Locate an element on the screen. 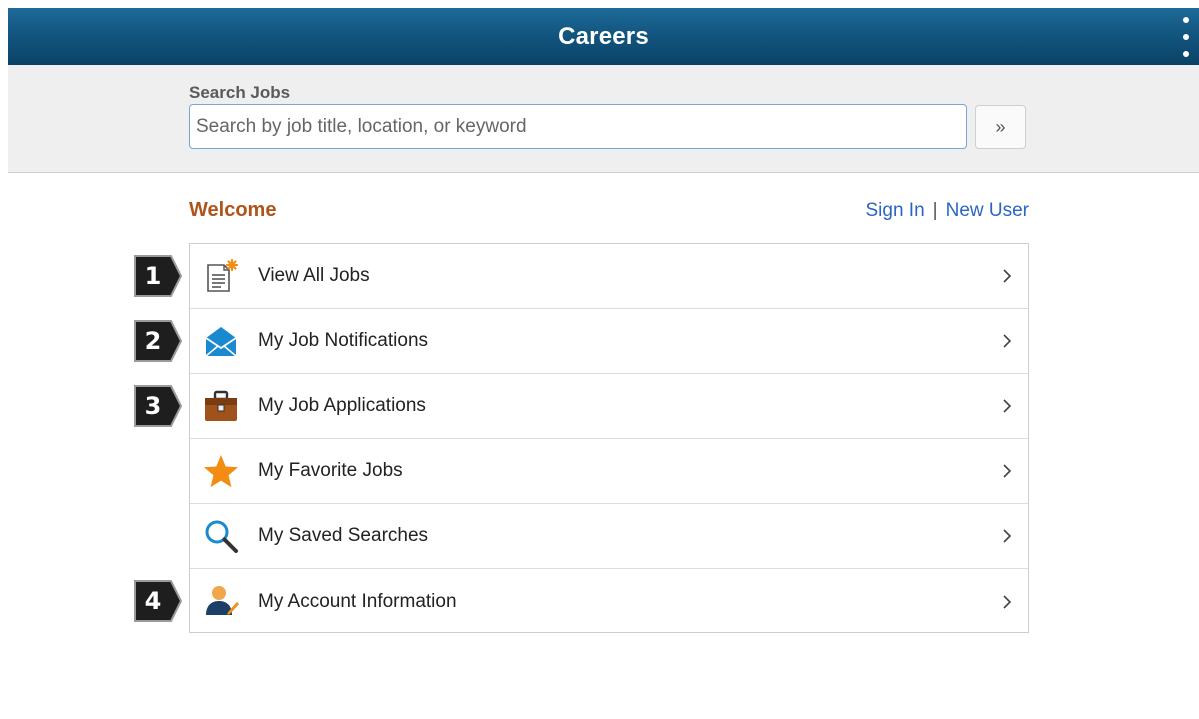 This screenshot has width=1199, height=719. callout-number: 3 is located at coordinates (153, 406).